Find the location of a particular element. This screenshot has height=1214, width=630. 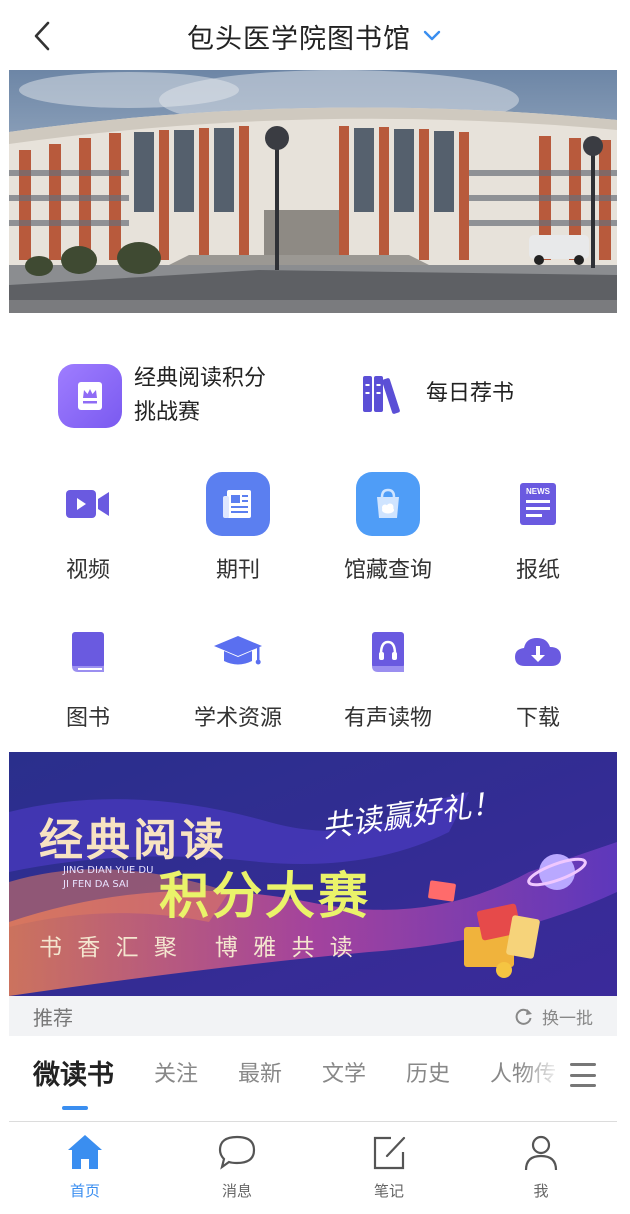

edit-note-icon is located at coordinates (389, 1152).